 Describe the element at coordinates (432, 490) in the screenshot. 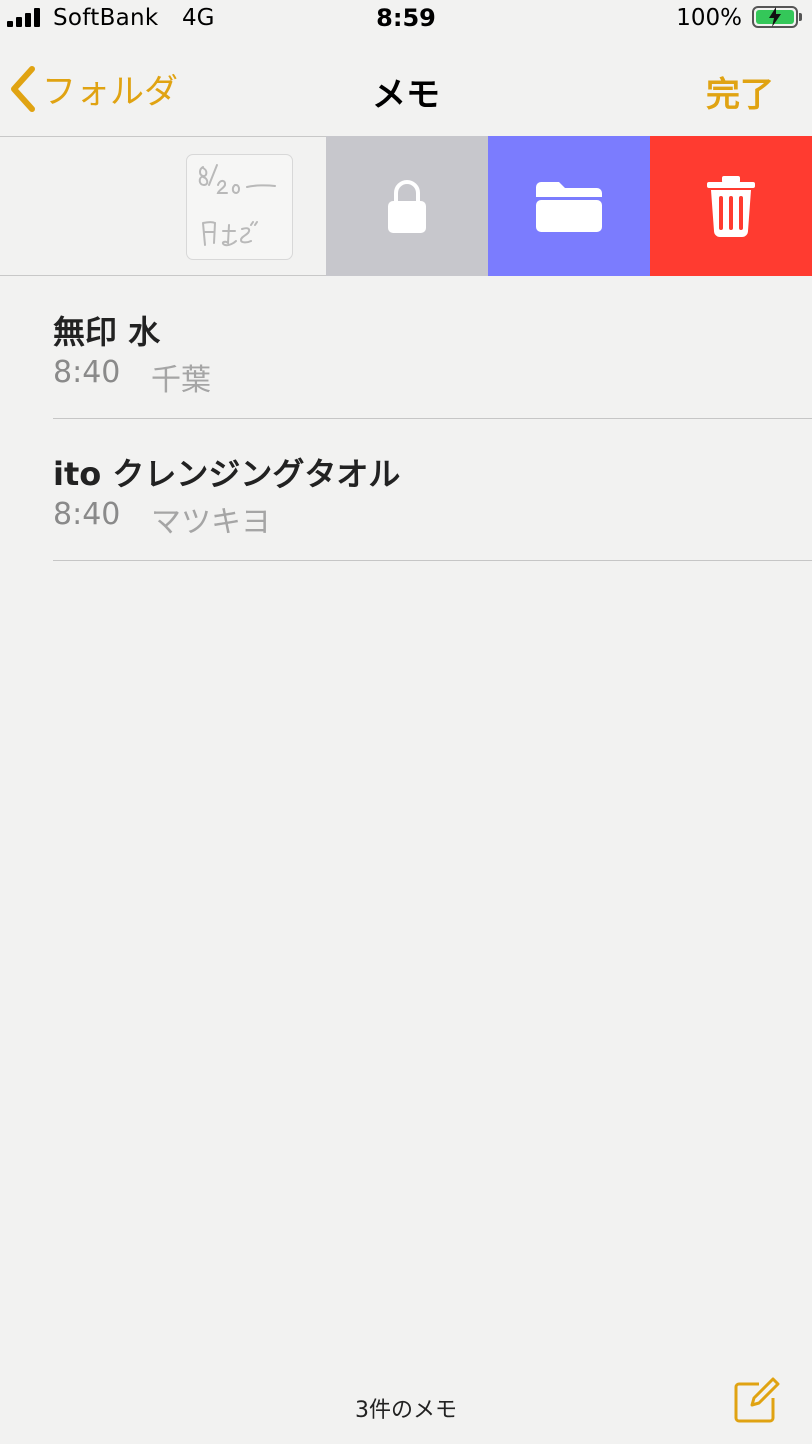

I see `note-row: ito クレンジングタオル 8:40 マツキヨ` at that location.